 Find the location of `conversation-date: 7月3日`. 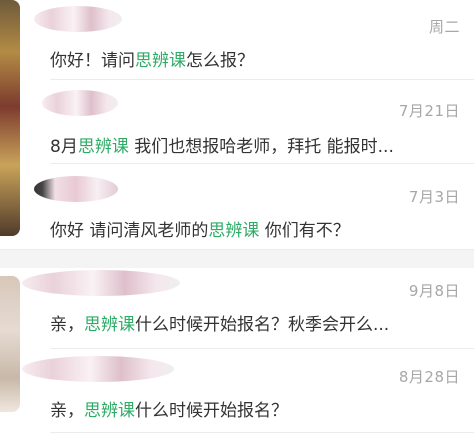

conversation-date: 7月3日 is located at coordinates (434, 197).